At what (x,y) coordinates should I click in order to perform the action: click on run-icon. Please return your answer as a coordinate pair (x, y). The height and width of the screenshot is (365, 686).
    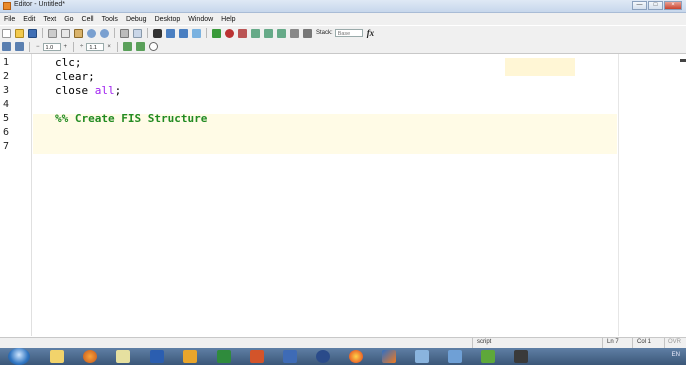
    Looking at the image, I should click on (216, 33).